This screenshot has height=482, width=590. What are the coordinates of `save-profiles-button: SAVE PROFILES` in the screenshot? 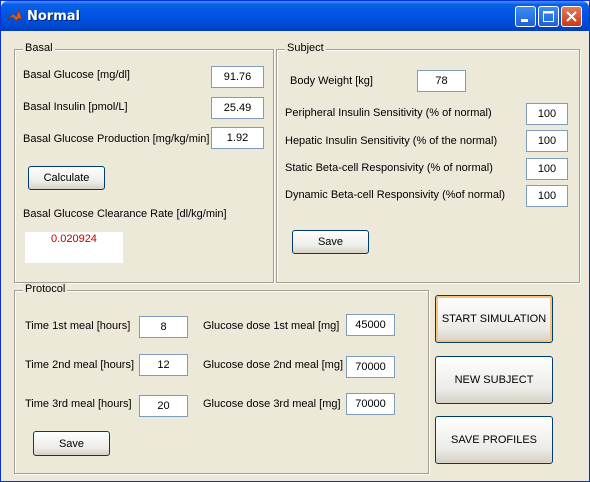 It's located at (494, 440).